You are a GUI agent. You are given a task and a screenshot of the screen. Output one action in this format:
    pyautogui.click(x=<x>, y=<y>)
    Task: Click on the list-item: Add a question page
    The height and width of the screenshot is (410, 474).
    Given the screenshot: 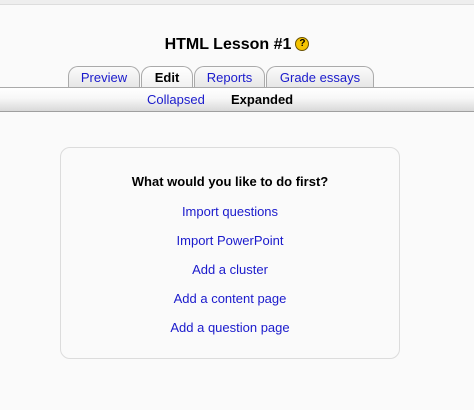 What is the action you would take?
    pyautogui.click(x=230, y=334)
    